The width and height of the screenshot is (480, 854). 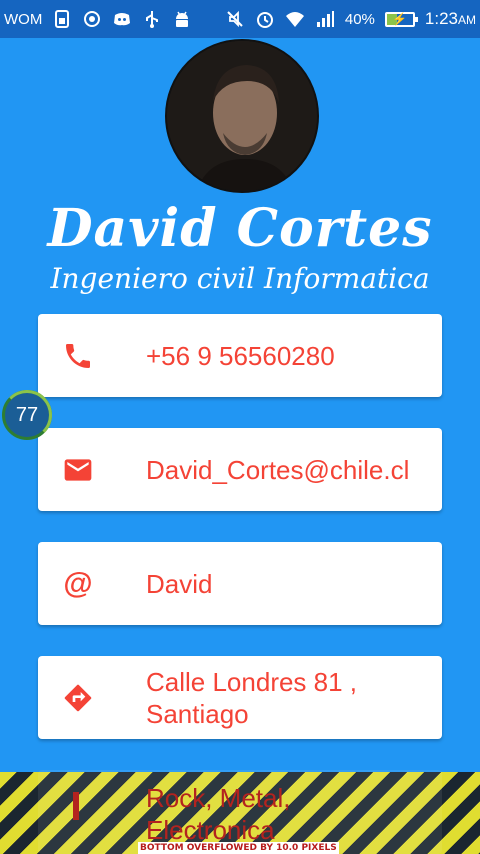 I want to click on music-icon, so click(x=84, y=806).